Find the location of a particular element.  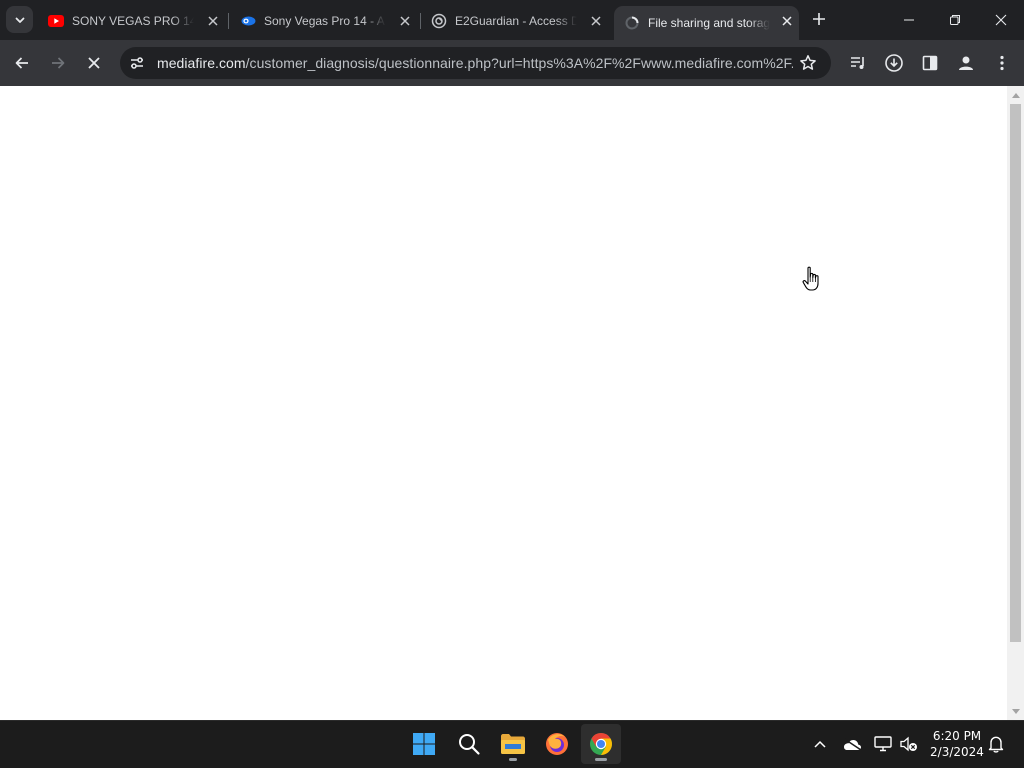

new-tab-button is located at coordinates (819, 19).